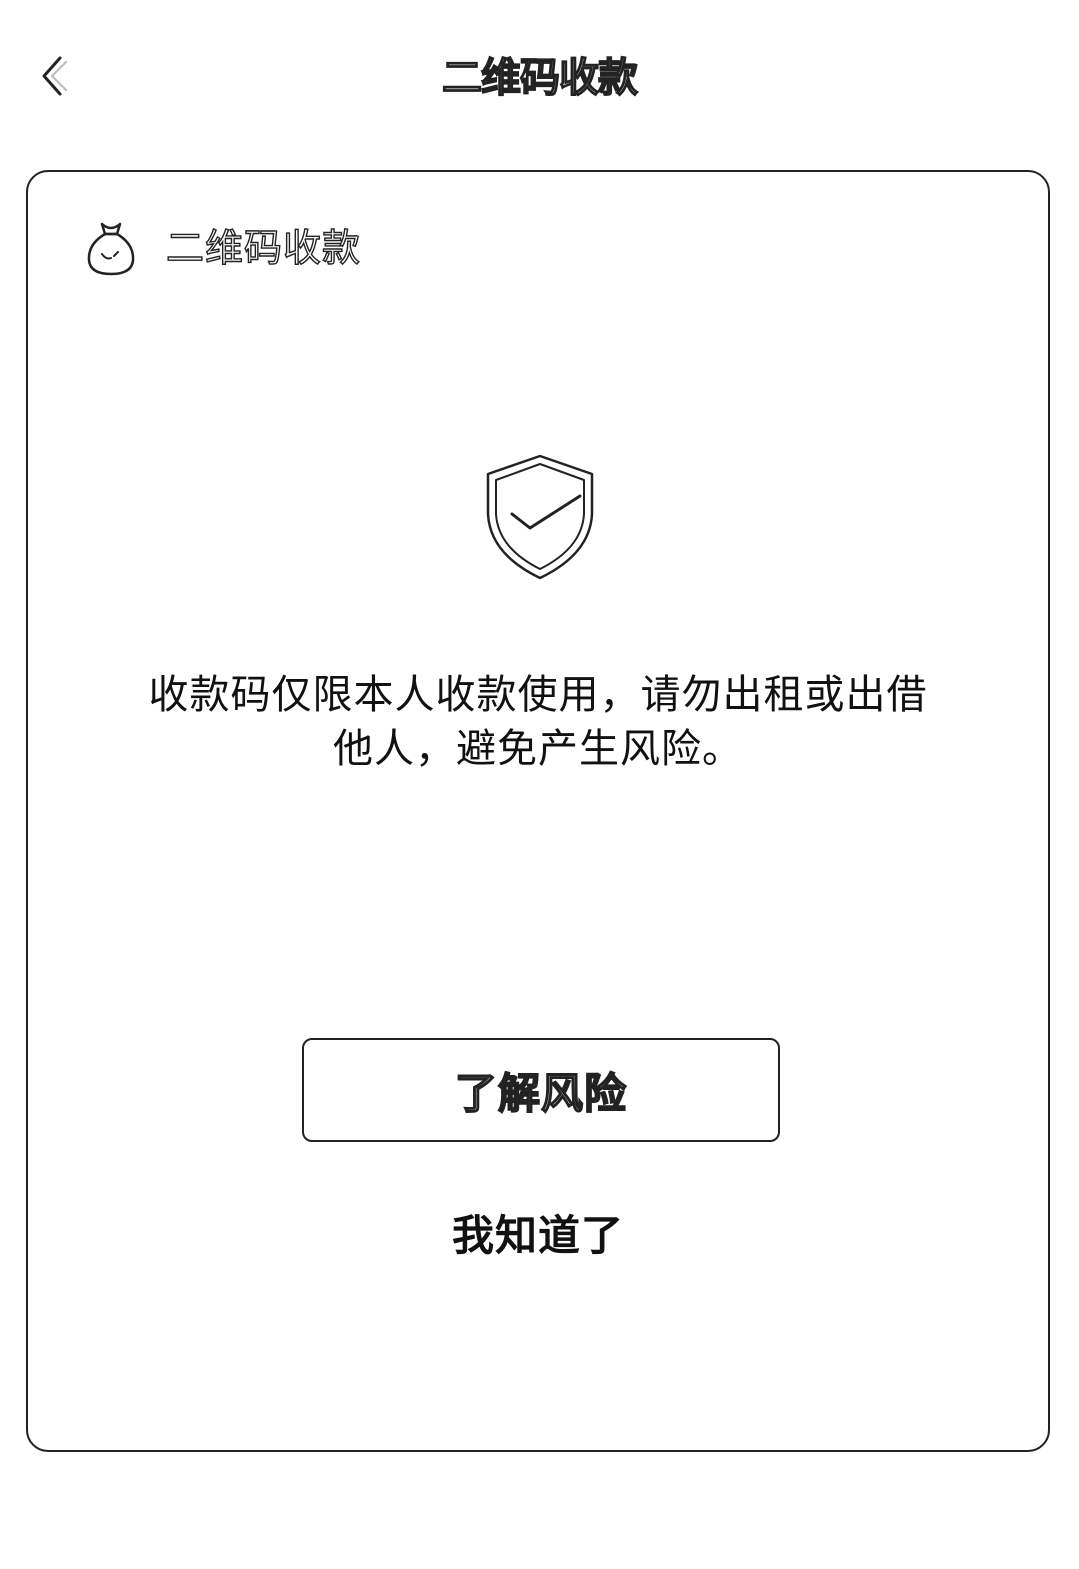 The image size is (1079, 1569). Describe the element at coordinates (538, 695) in the screenshot. I see `warning-line-1: 收款码仅限本人收款使用，请勿出租或出借` at that location.